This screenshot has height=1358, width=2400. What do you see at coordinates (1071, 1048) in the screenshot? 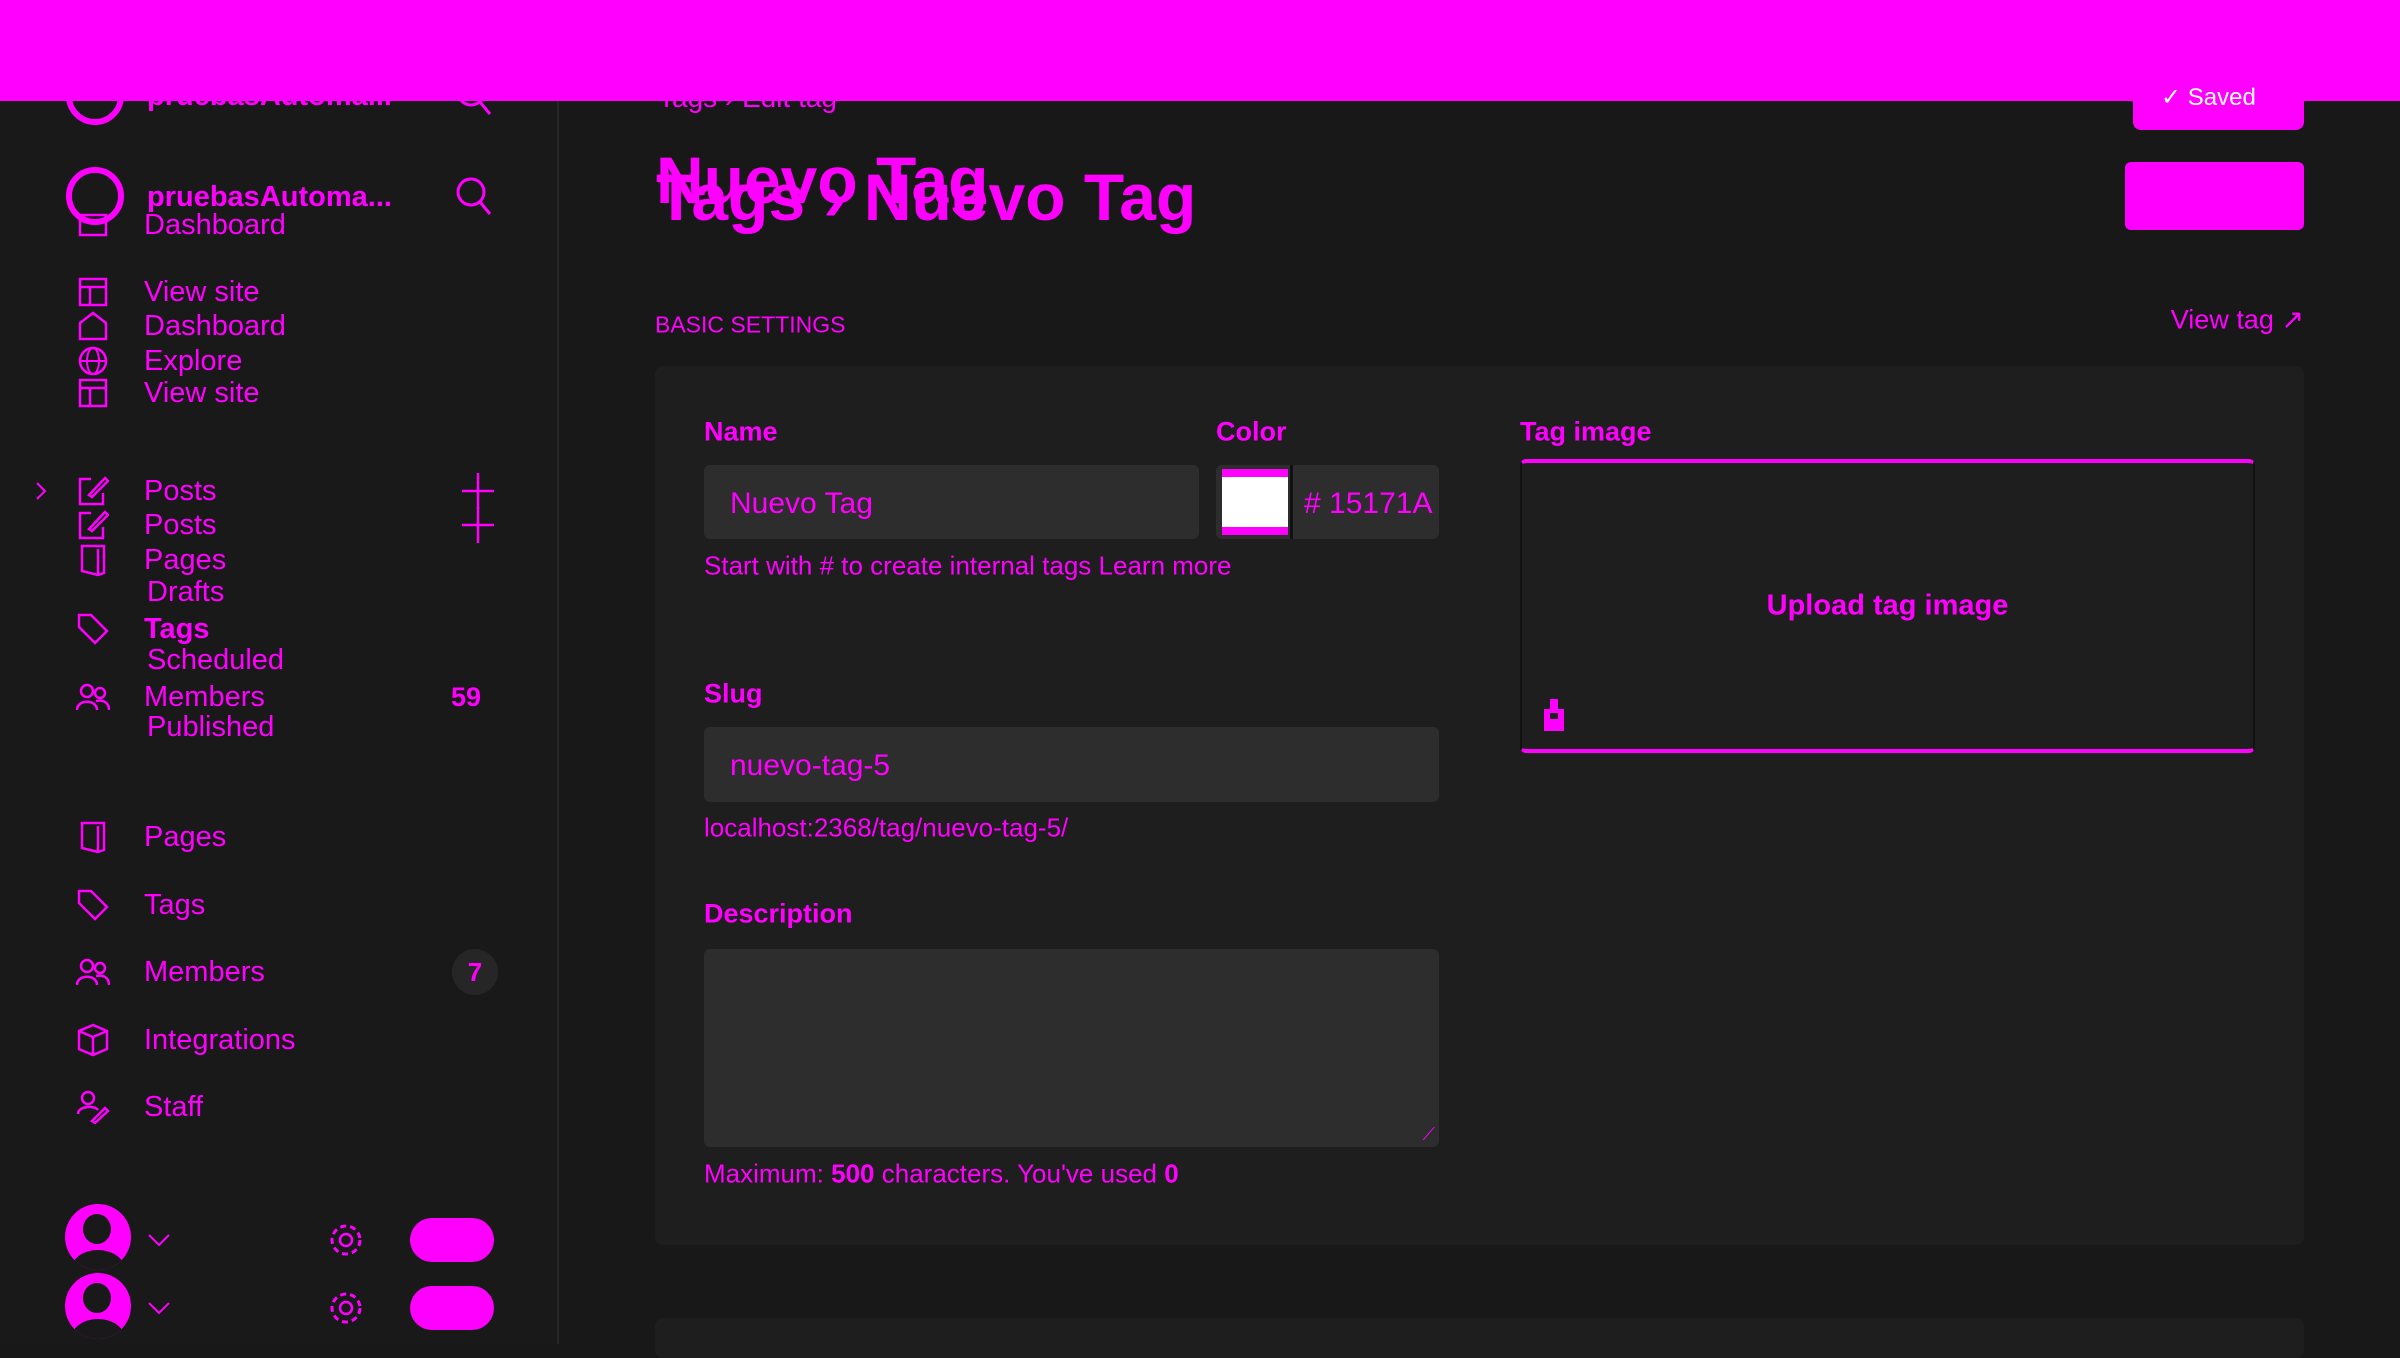
I see `description-textarea: ⟋` at bounding box center [1071, 1048].